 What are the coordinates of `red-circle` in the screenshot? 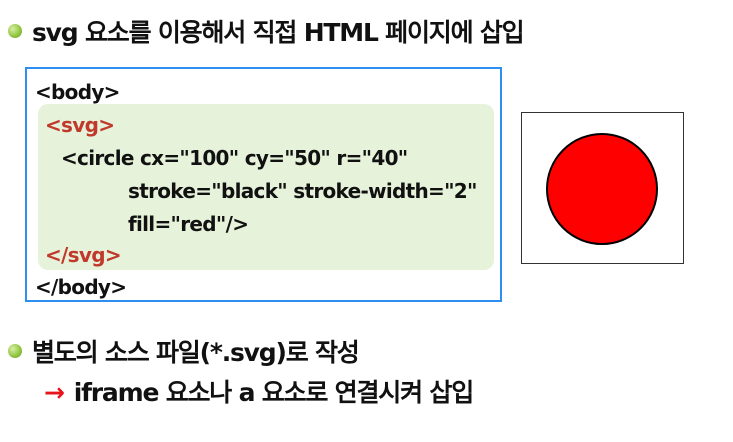 It's located at (602, 189).